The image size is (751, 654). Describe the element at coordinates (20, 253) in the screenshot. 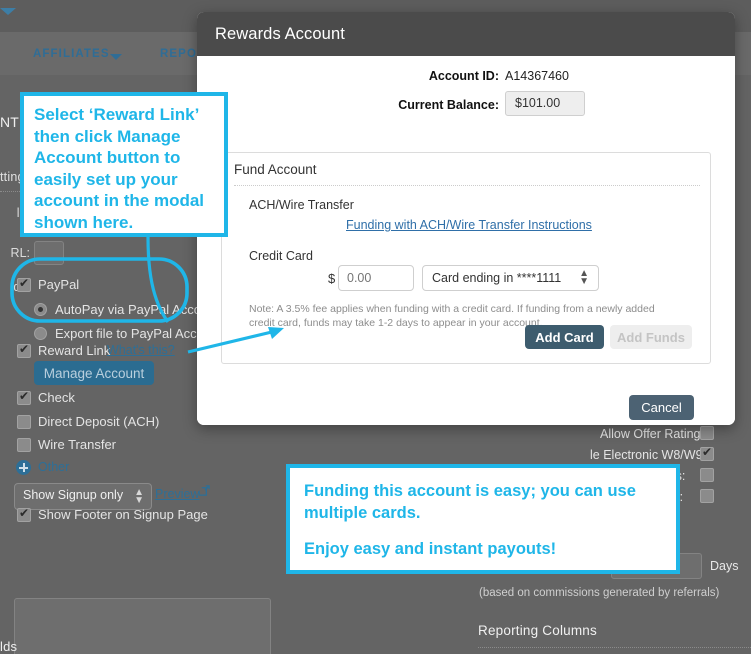

I see `field-label-url: RL:` at that location.